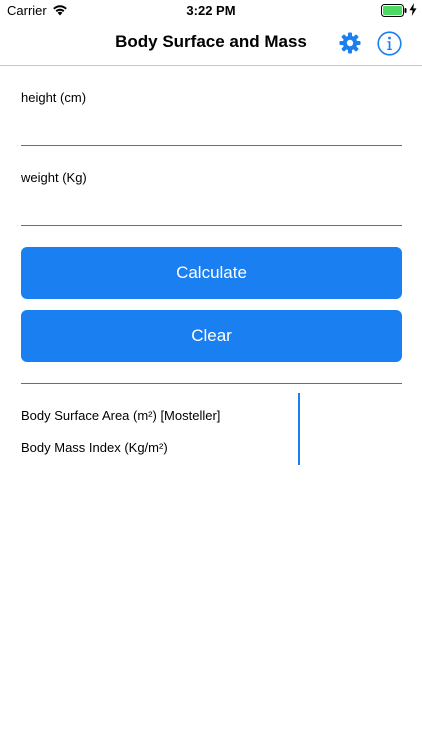 The width and height of the screenshot is (422, 750). I want to click on clear-button: Clear, so click(211, 336).